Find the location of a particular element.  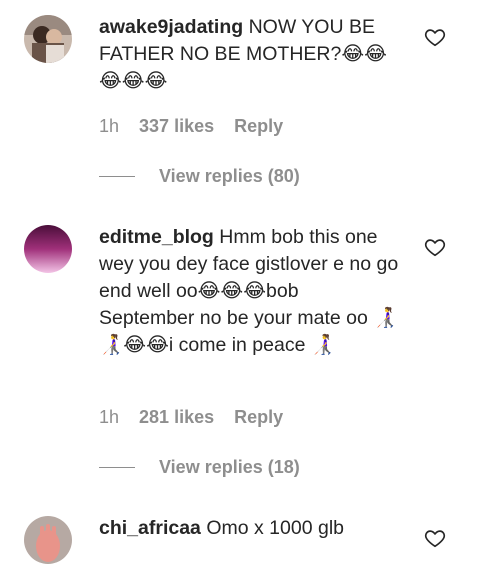

couple-photo-avatar-icon is located at coordinates (48, 39).